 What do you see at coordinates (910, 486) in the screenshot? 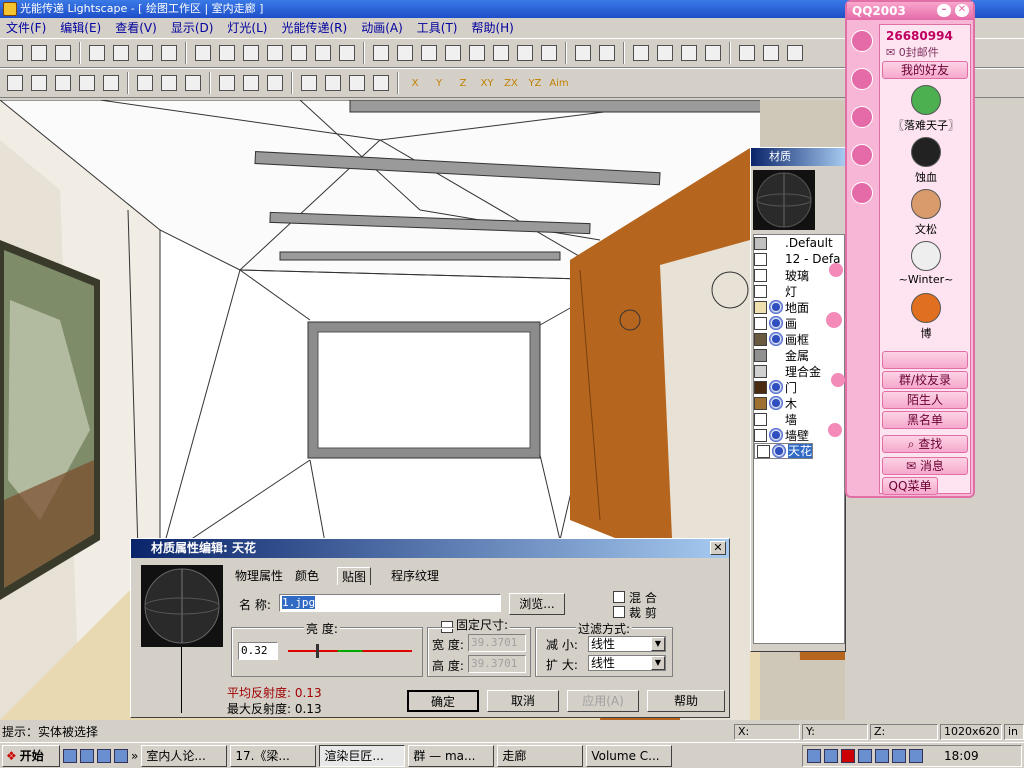
I see `qq-menu-button: QQ菜单` at bounding box center [910, 486].